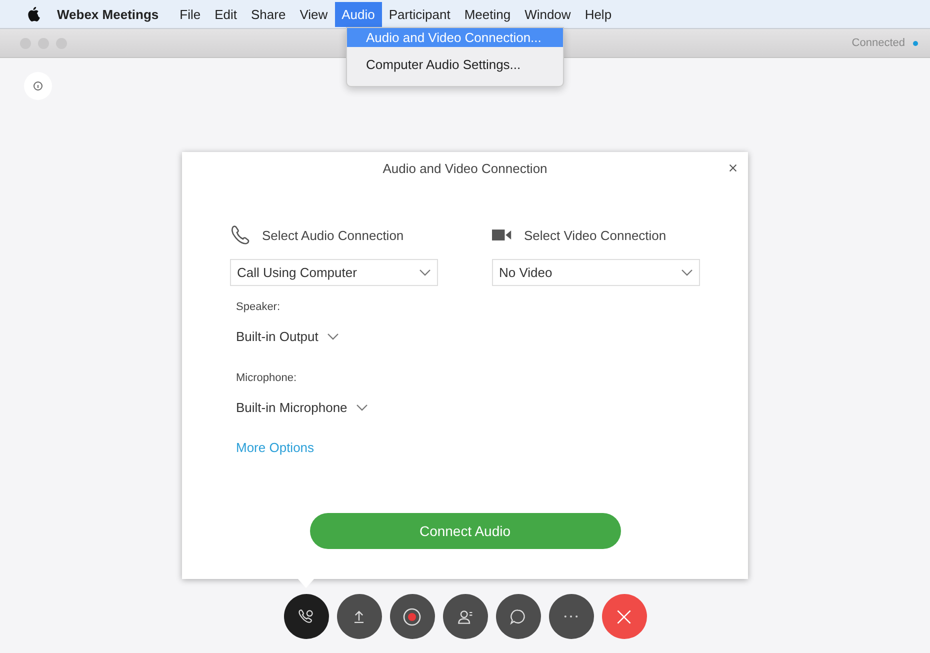  I want to click on connection-status: Connected, so click(878, 43).